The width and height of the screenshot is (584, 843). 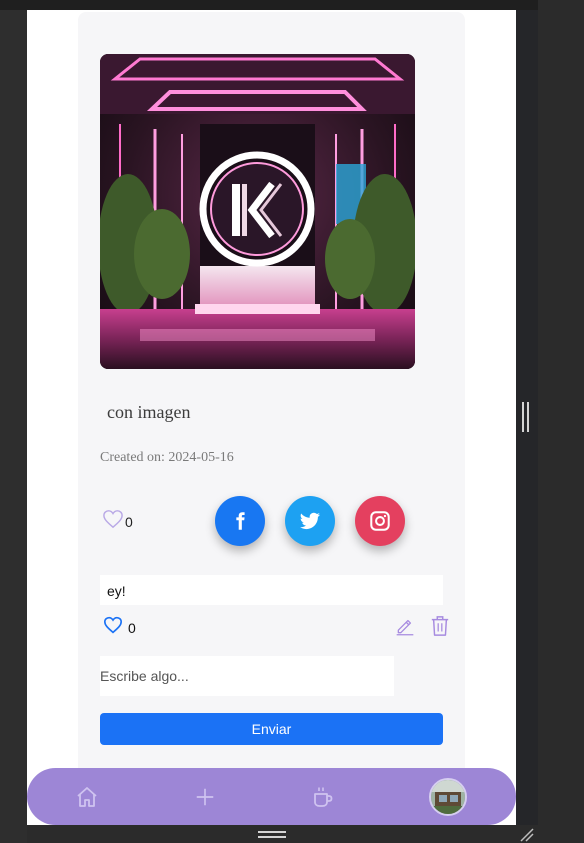 I want to click on window-top-strip, so click(x=292, y=5).